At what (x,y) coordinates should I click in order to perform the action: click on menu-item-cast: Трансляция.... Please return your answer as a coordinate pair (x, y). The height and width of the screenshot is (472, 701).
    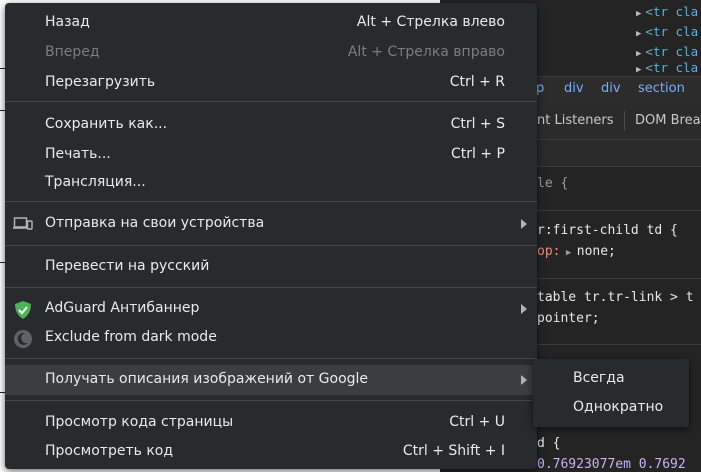
    Looking at the image, I should click on (271, 183).